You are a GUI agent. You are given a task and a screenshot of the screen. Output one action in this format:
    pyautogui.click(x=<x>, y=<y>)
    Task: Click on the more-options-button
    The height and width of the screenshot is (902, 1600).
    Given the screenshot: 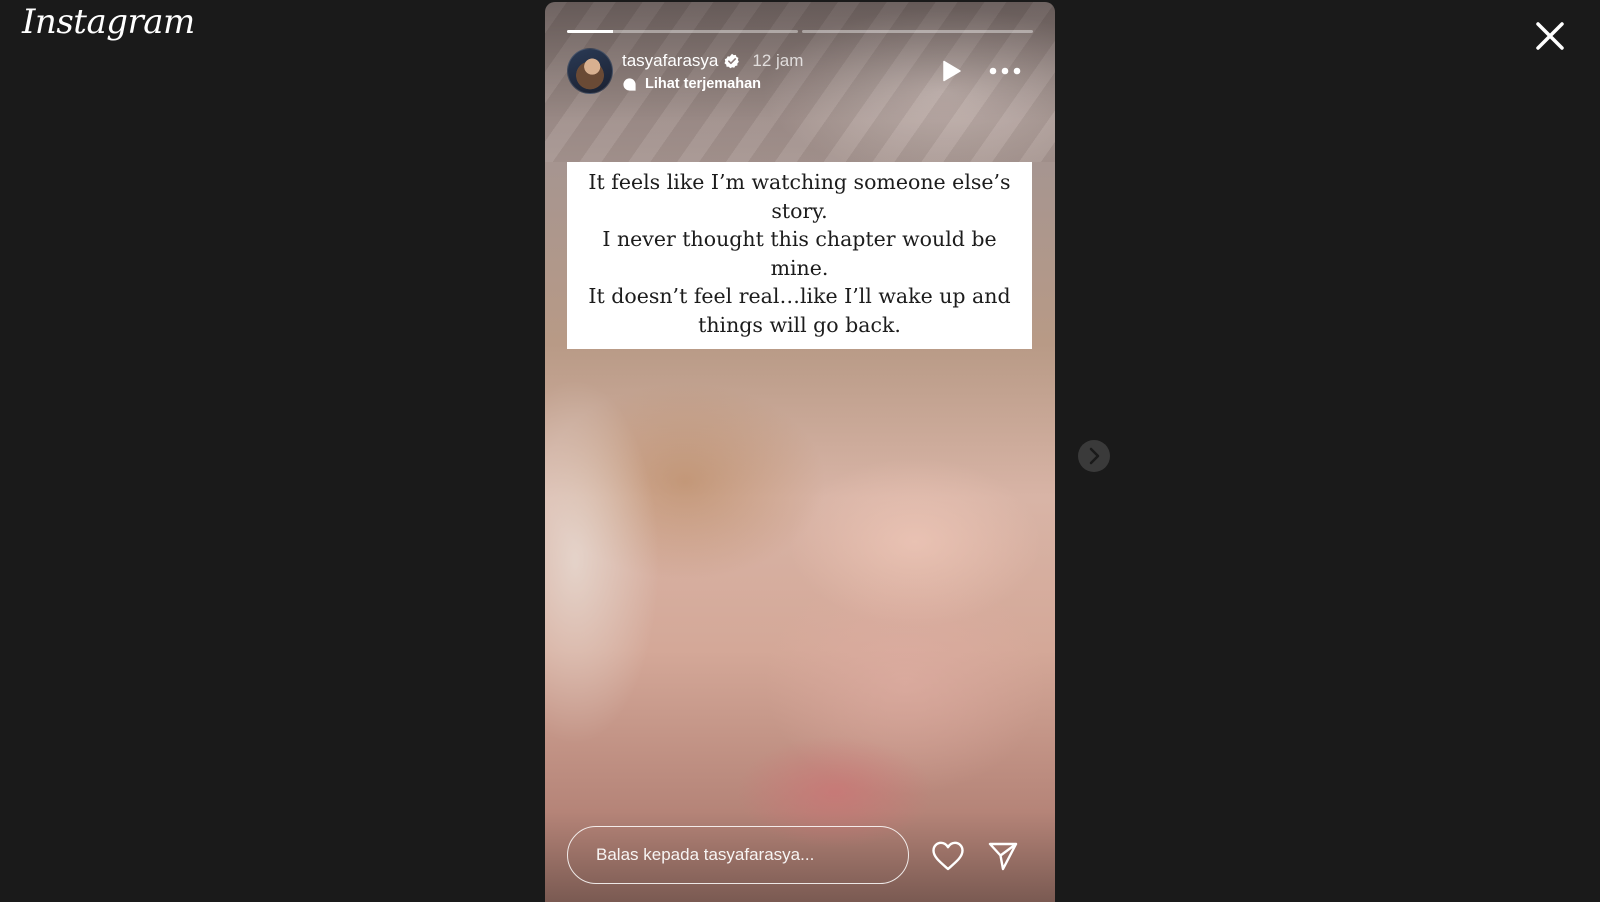 What is the action you would take?
    pyautogui.click(x=1005, y=71)
    